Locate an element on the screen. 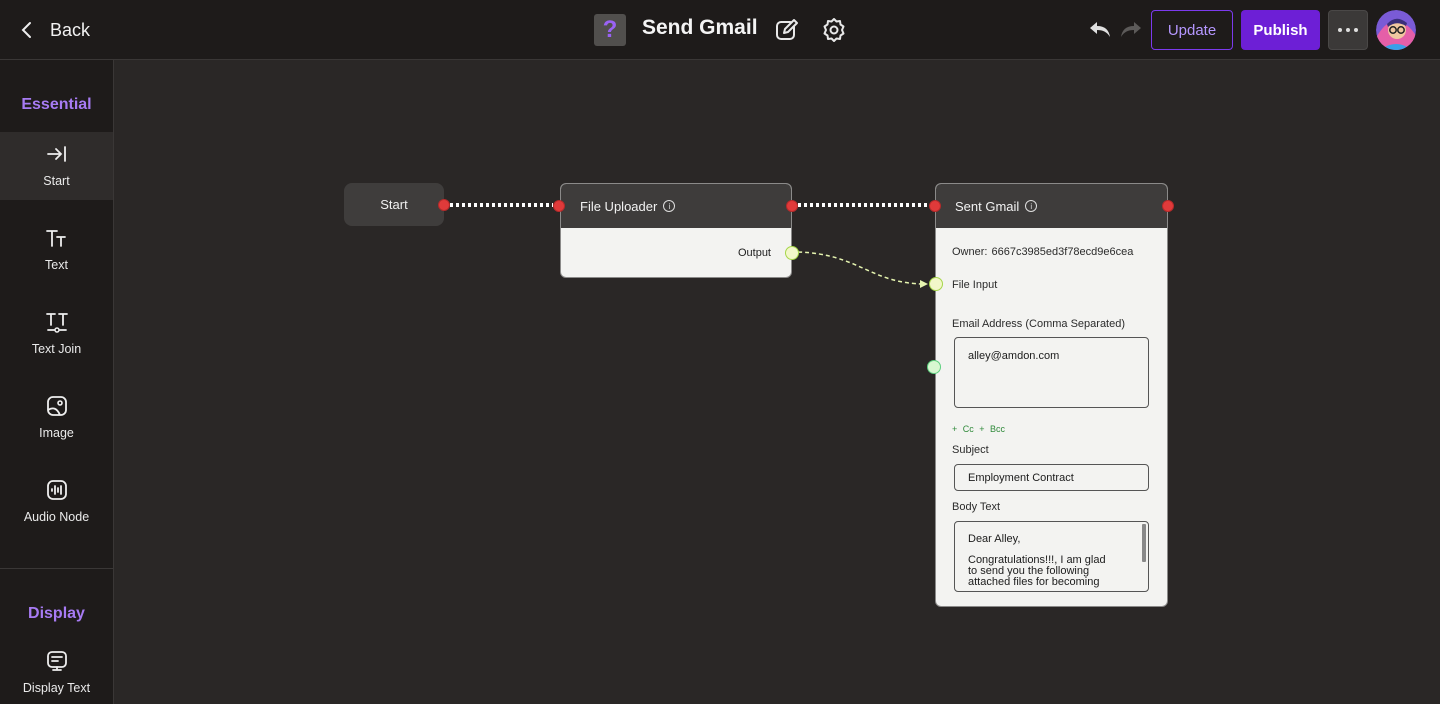 Image resolution: width=1440 pixels, height=704 pixels. display-text-icon is located at coordinates (56, 661).